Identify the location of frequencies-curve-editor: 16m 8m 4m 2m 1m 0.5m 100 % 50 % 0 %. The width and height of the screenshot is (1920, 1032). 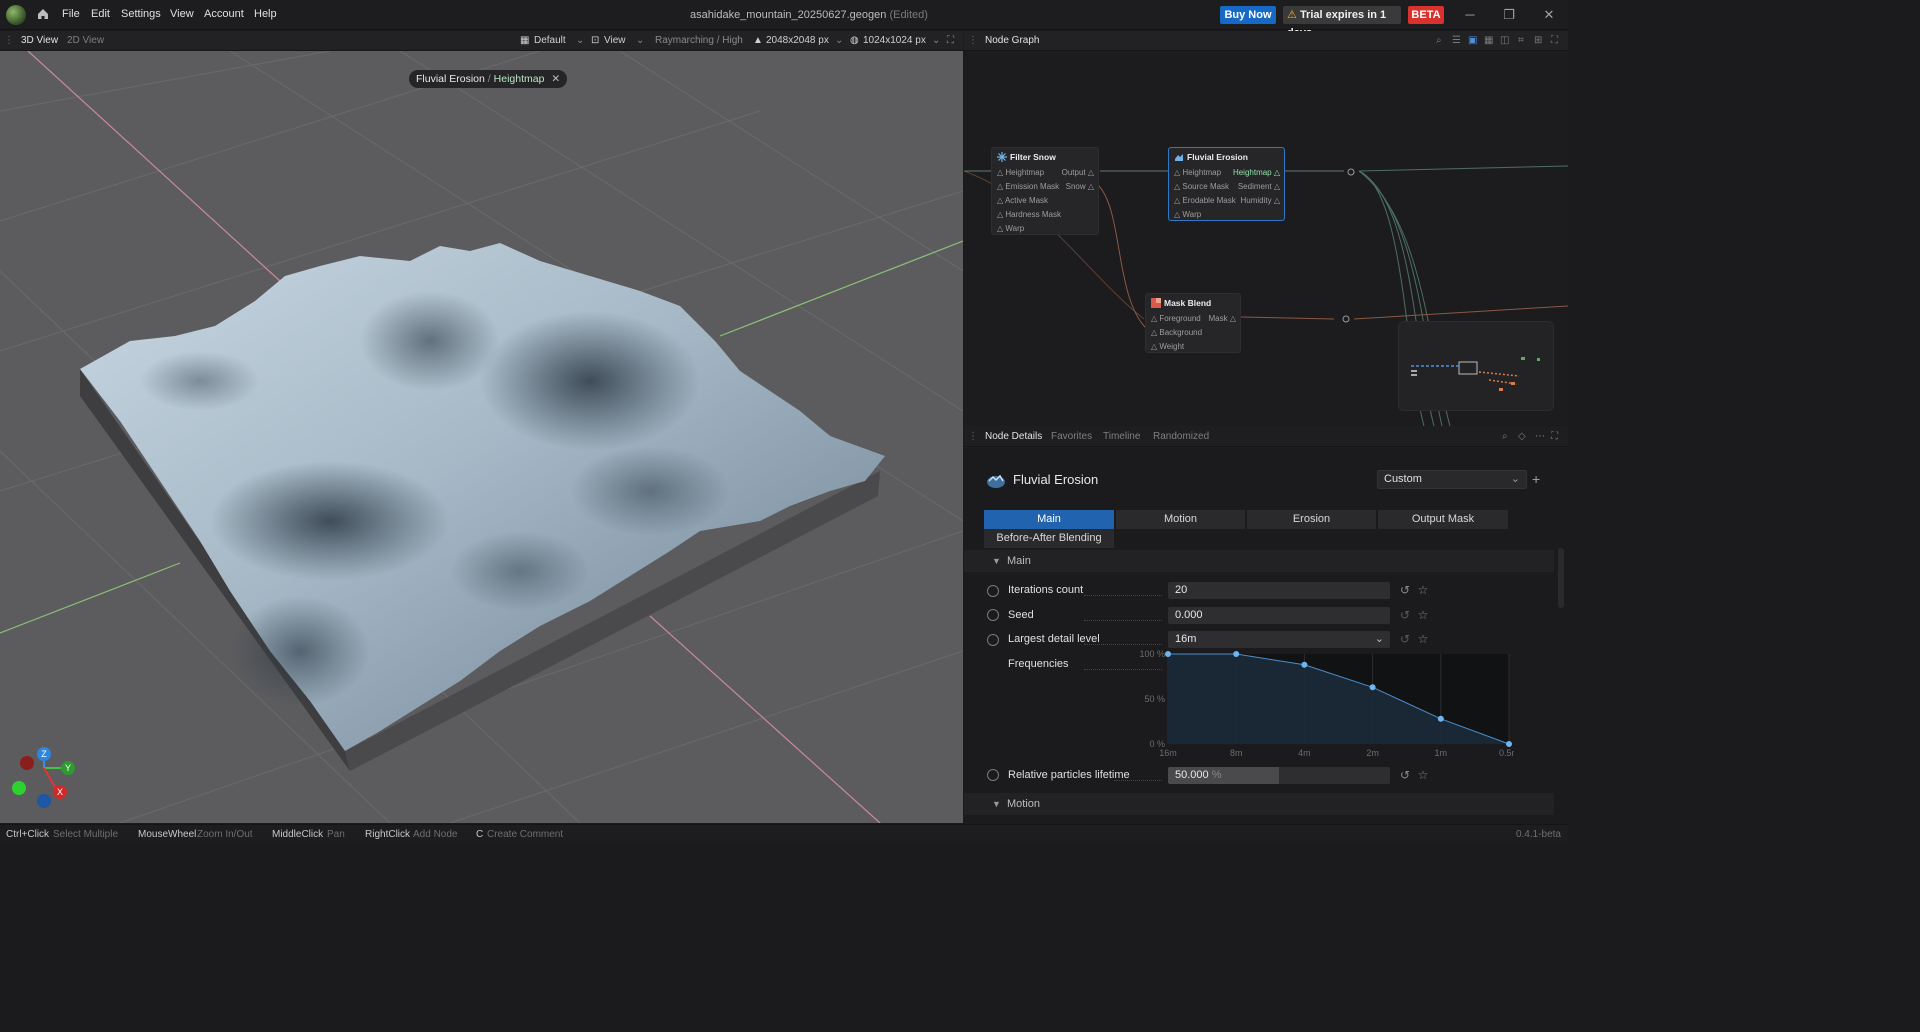
(1324, 704).